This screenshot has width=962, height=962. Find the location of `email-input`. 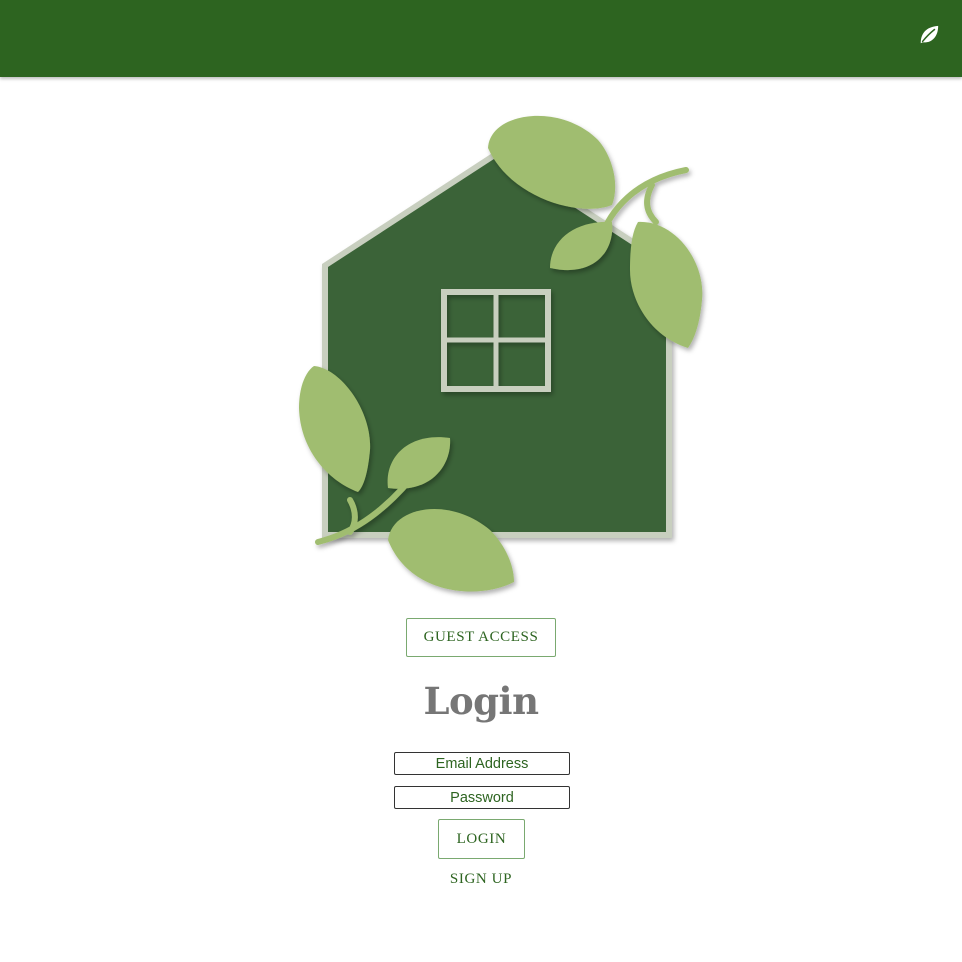

email-input is located at coordinates (482, 763).